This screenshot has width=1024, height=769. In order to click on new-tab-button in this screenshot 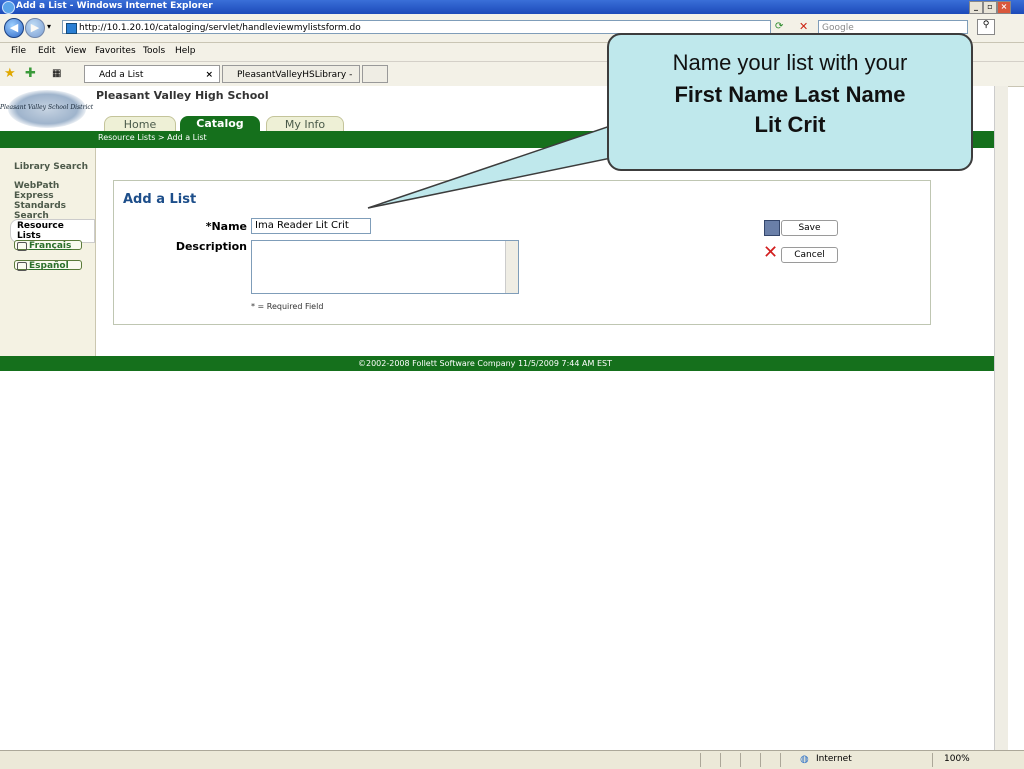, I will do `click(375, 74)`.